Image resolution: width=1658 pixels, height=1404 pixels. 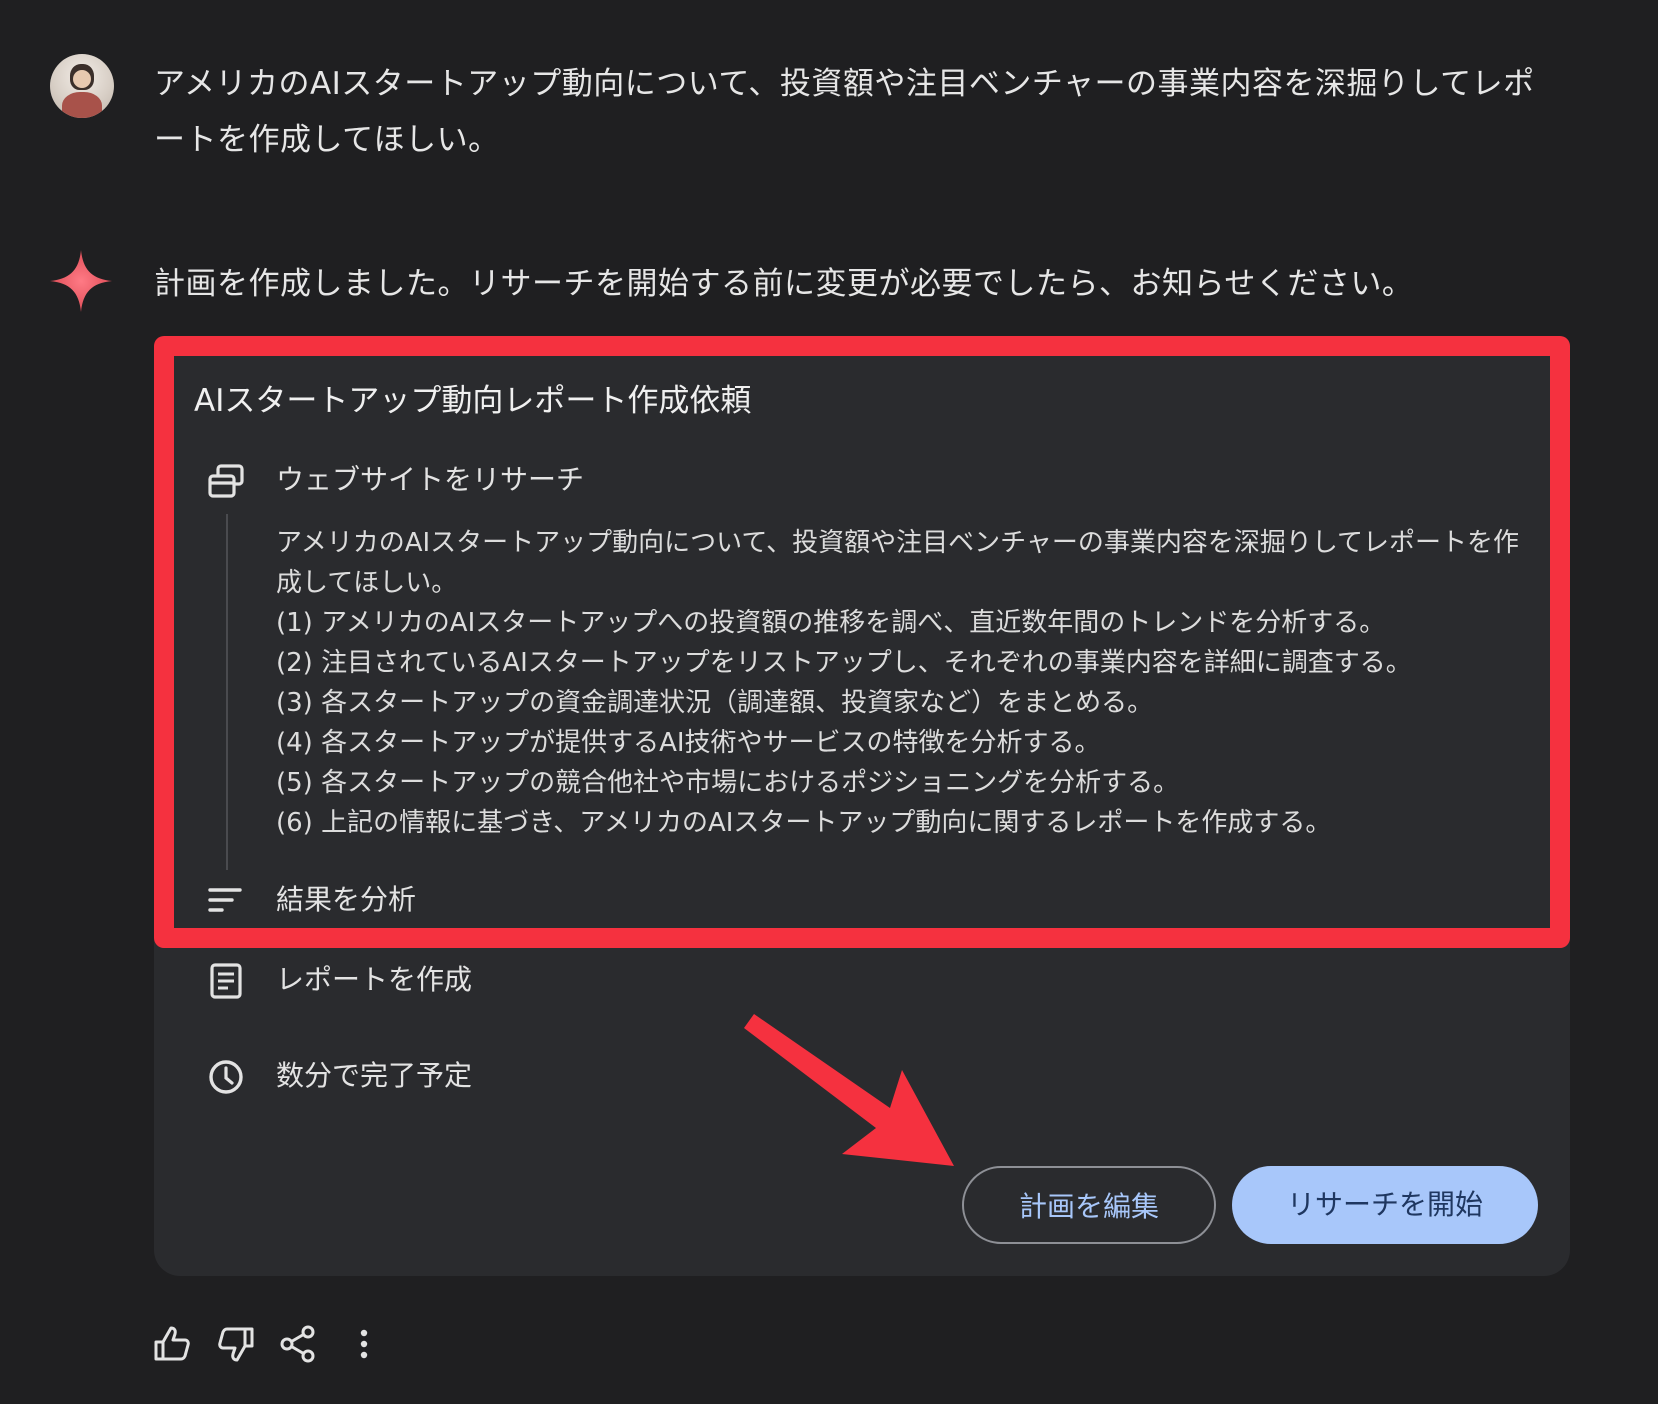 What do you see at coordinates (688, 743) in the screenshot?
I see `plan-item-4: (4) 各スタートアップが提供するAI技術やサービスの特徴を分析する。` at bounding box center [688, 743].